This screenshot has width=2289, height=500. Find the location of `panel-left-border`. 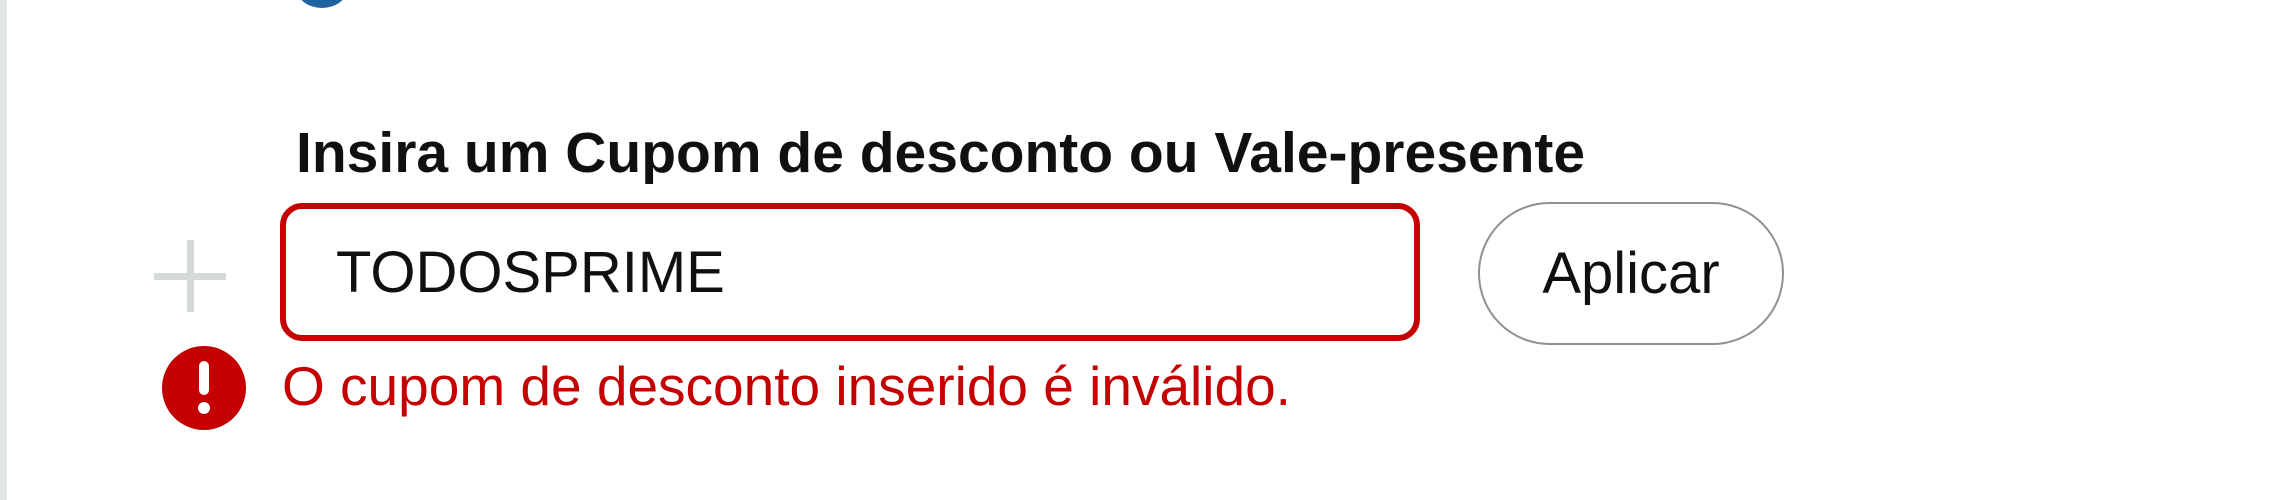

panel-left-border is located at coordinates (3, 250).